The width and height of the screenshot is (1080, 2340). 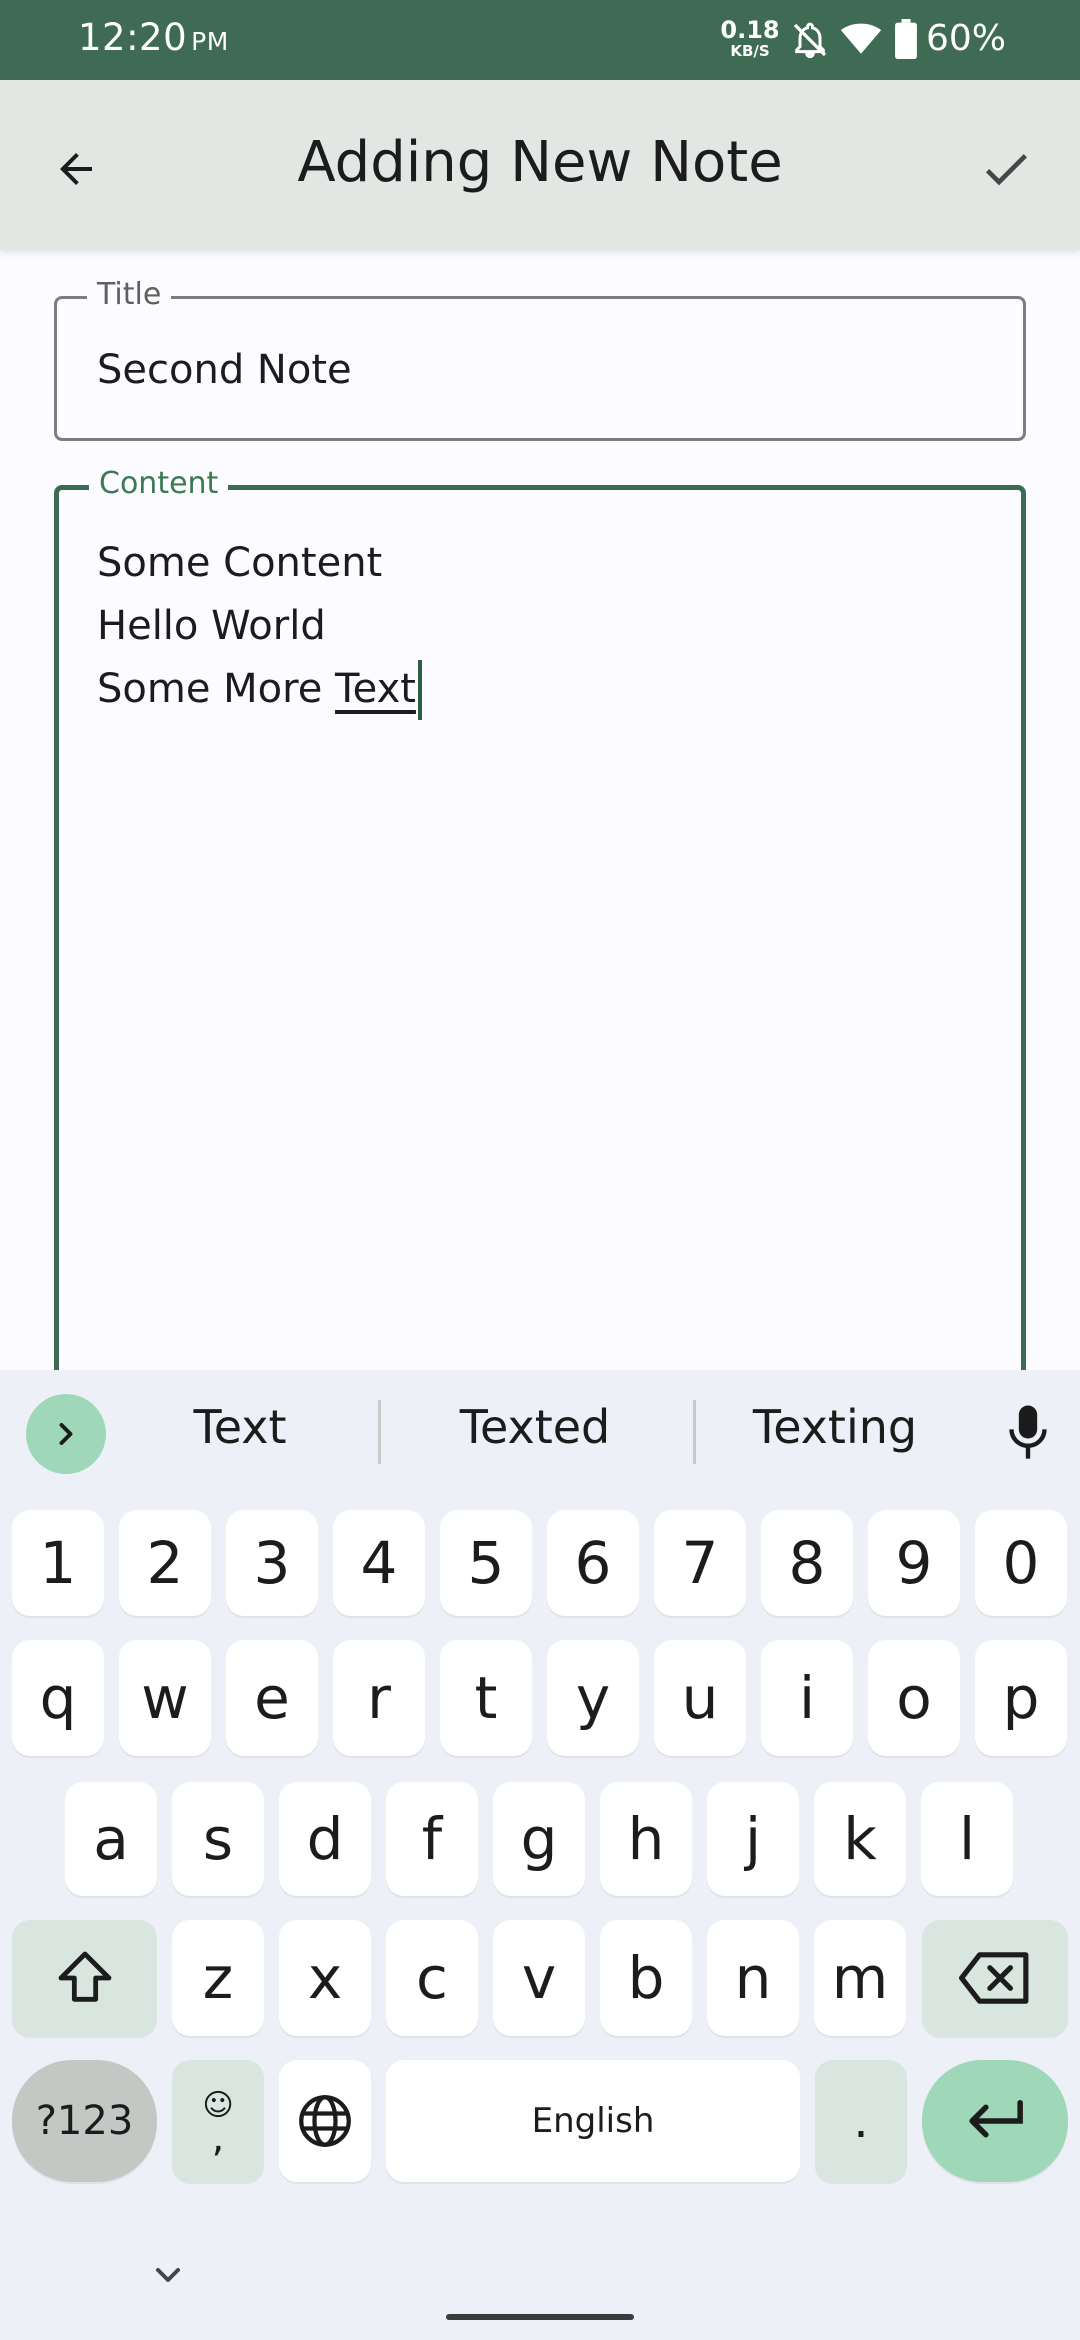 I want to click on status-time: 12:20 PM, so click(x=153, y=37).